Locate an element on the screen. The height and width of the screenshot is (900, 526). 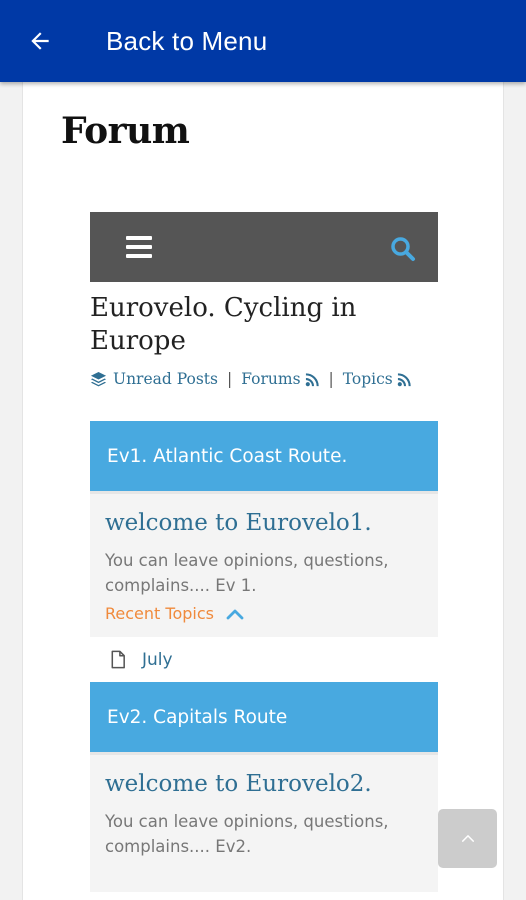
topics-label: Topics is located at coordinates (367, 379).